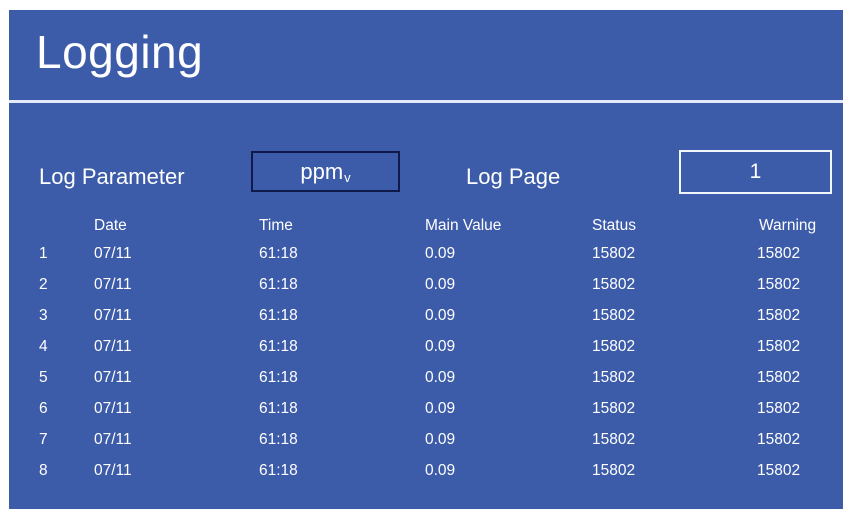 Image resolution: width=851 pixels, height=515 pixels. What do you see at coordinates (788, 225) in the screenshot?
I see `column-header-warning: Warning` at bounding box center [788, 225].